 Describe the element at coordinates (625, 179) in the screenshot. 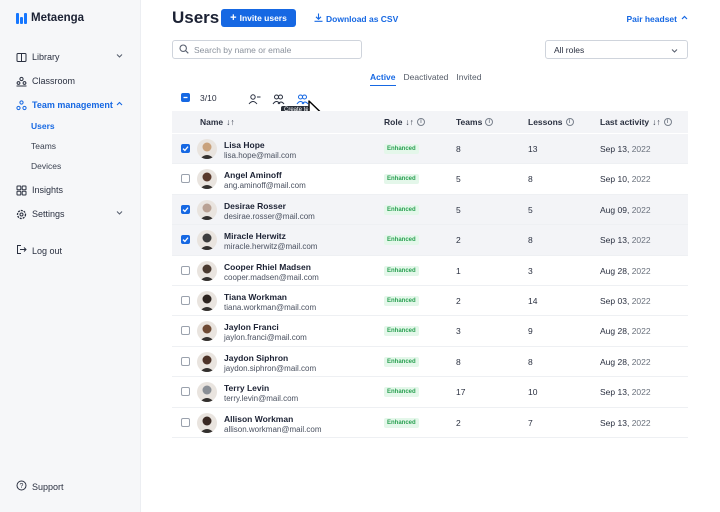

I see `last-activity-date: Sep 10, 2022` at that location.